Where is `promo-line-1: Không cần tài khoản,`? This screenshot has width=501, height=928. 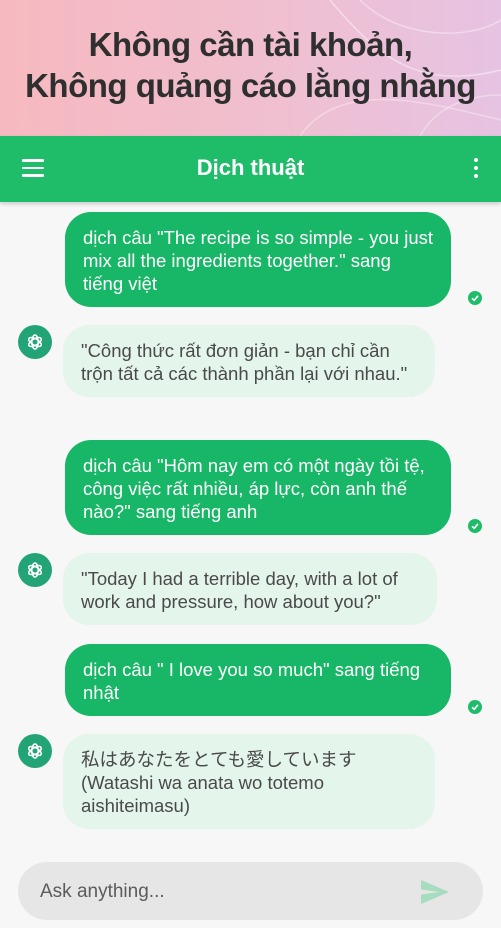
promo-line-1: Không cần tài khoản, is located at coordinates (250, 44).